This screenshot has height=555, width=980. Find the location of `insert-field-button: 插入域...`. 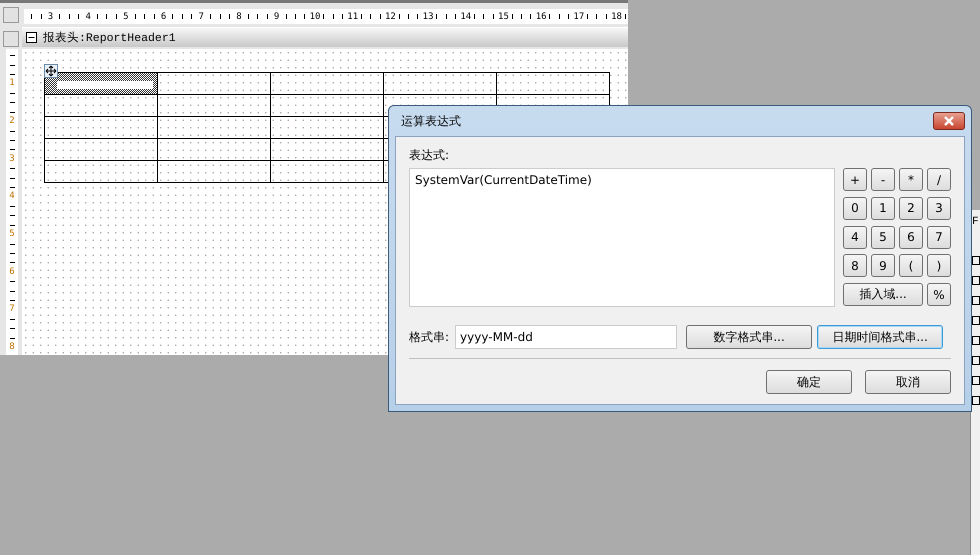

insert-field-button: 插入域... is located at coordinates (883, 294).